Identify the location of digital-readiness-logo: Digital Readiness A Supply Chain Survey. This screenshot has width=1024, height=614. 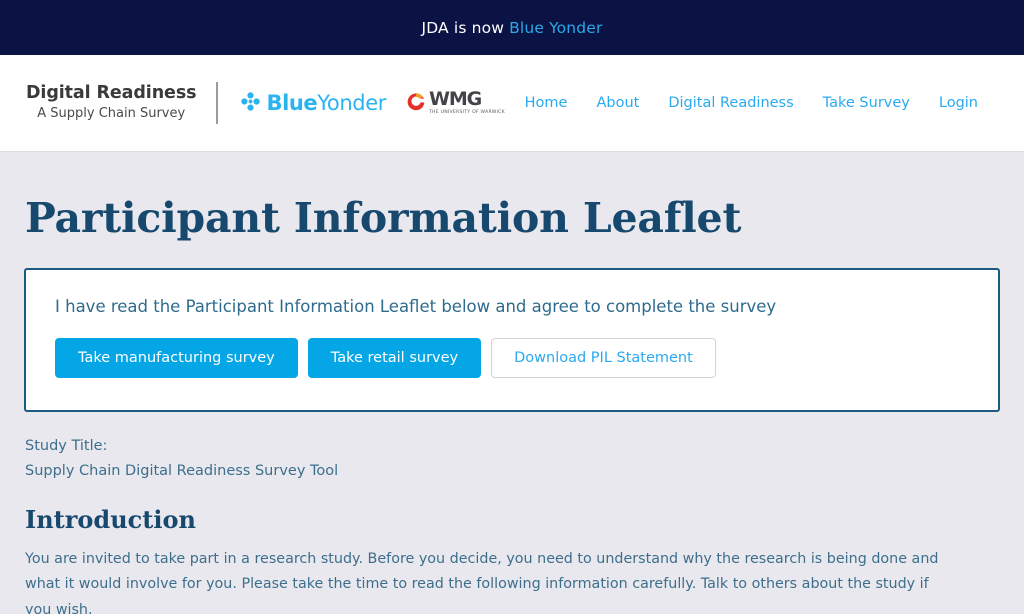
(111, 102).